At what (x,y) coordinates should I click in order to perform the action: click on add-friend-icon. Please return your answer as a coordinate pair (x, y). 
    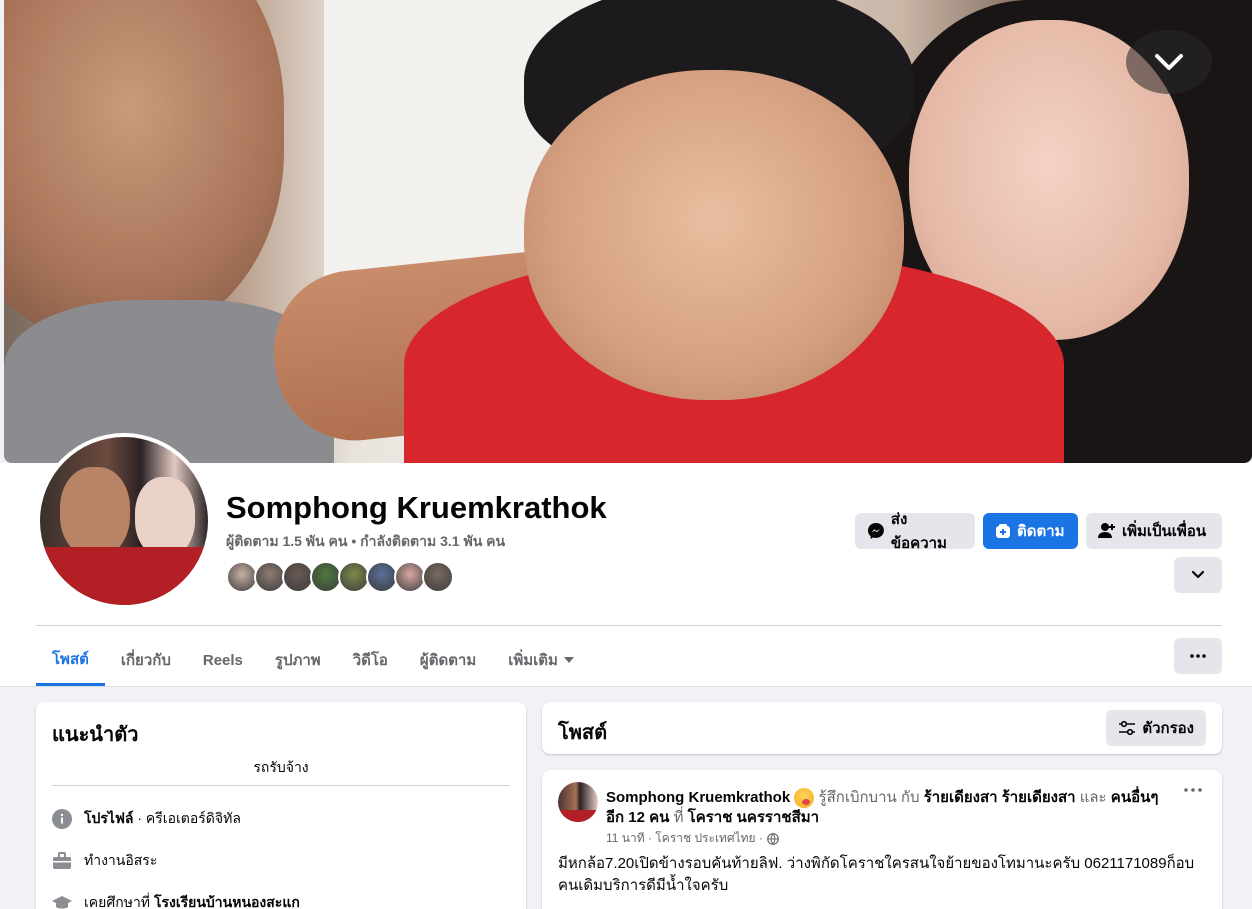
    Looking at the image, I should click on (1106, 530).